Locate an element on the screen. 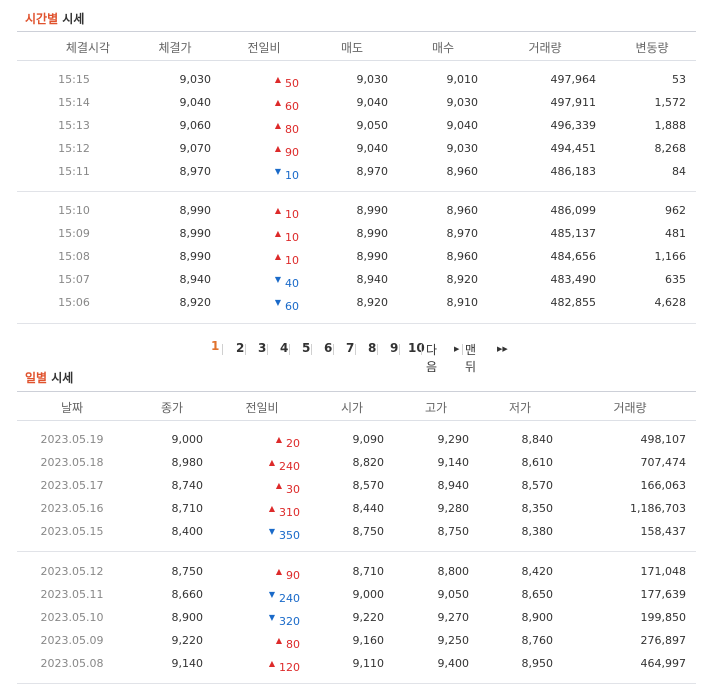 The width and height of the screenshot is (702, 686). page-link-6: 6 is located at coordinates (328, 348).